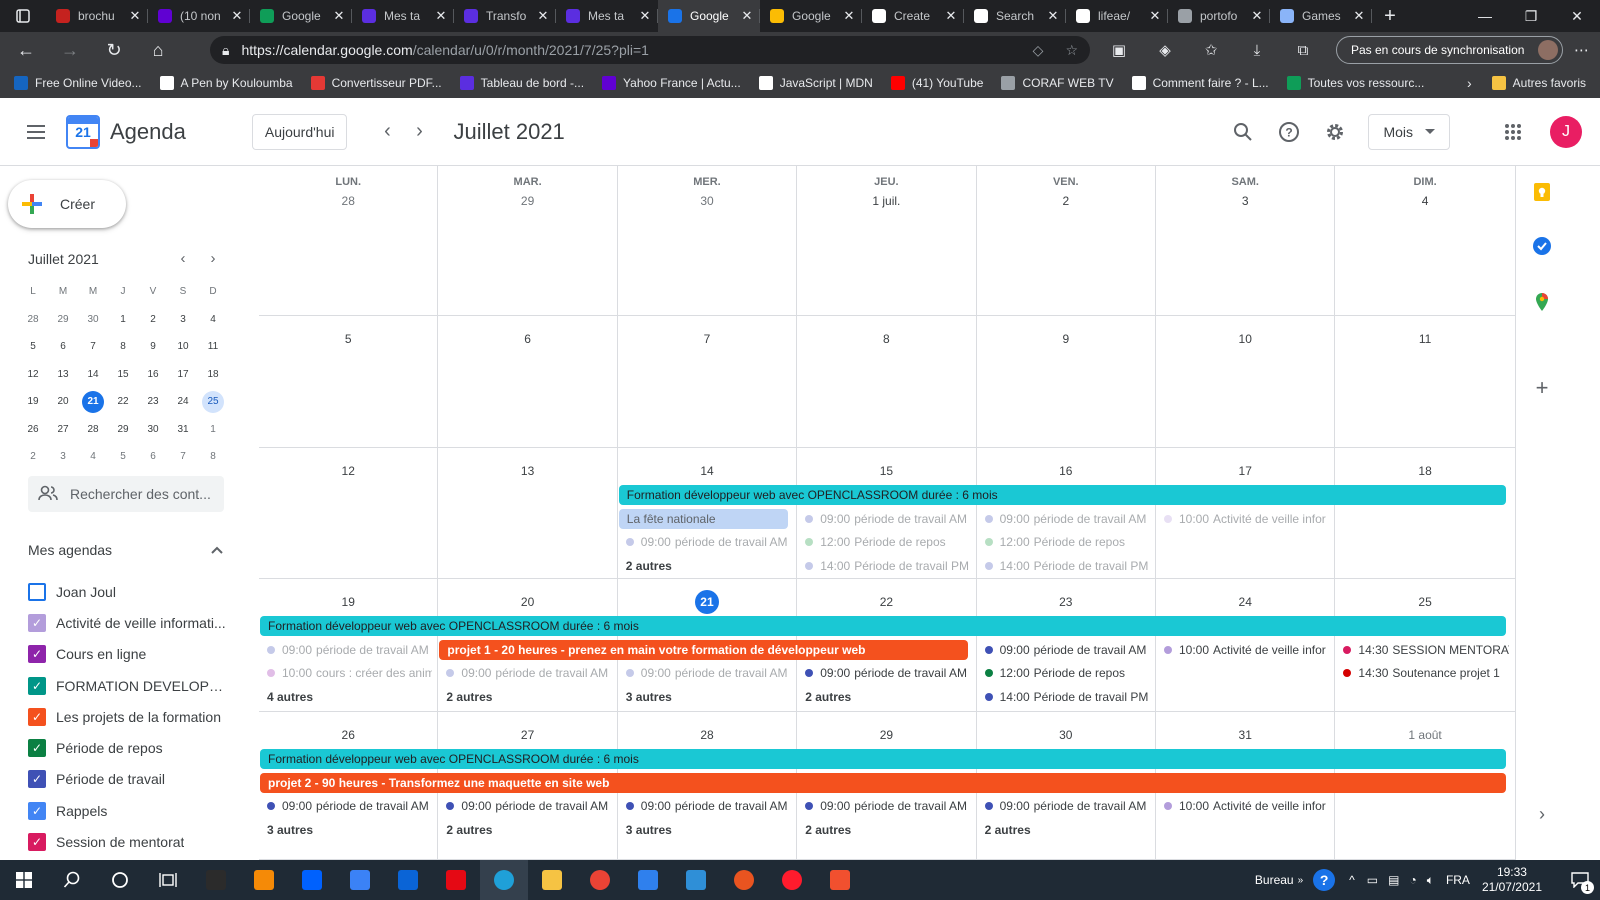 The width and height of the screenshot is (1600, 900). I want to click on mini-day: 28, so click(93, 430).